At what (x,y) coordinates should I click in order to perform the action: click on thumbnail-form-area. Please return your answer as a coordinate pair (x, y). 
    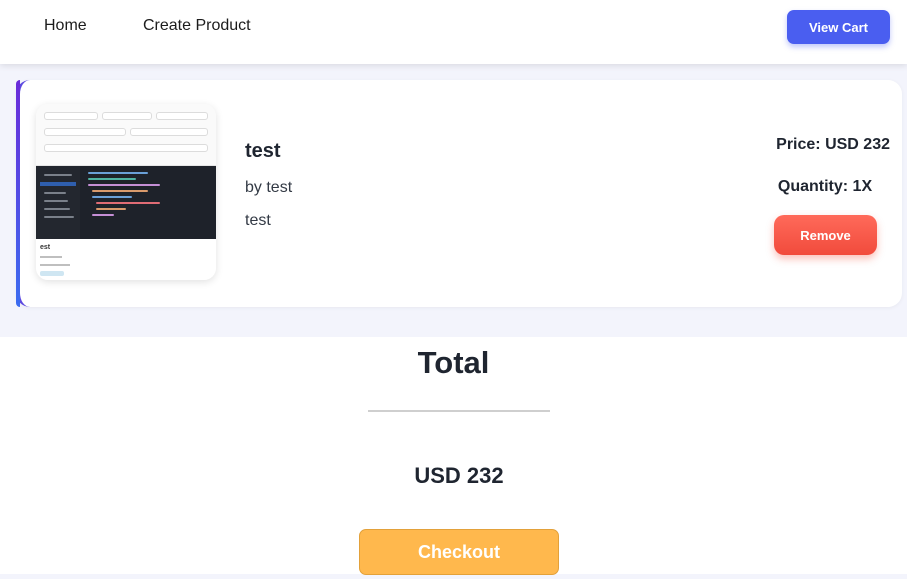
    Looking at the image, I should click on (126, 135).